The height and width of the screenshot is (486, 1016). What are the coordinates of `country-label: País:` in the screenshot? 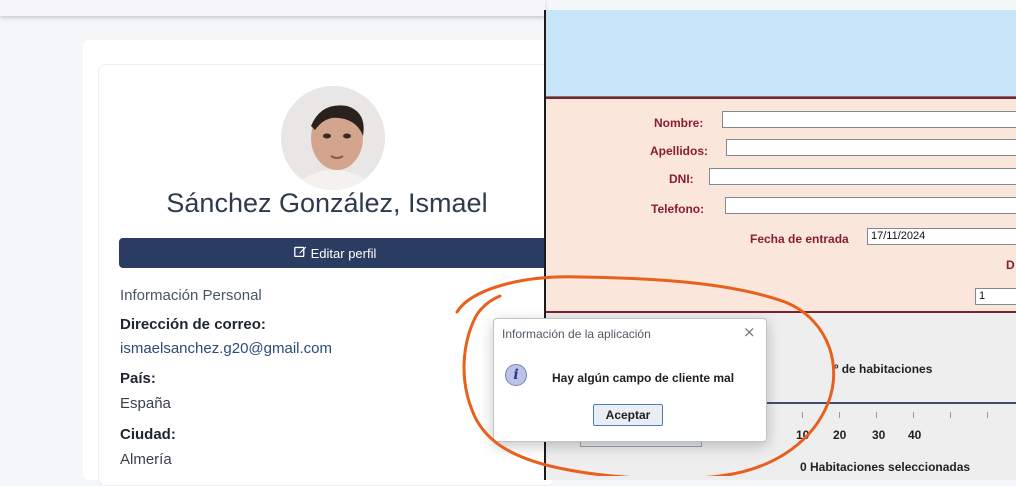 It's located at (138, 378).